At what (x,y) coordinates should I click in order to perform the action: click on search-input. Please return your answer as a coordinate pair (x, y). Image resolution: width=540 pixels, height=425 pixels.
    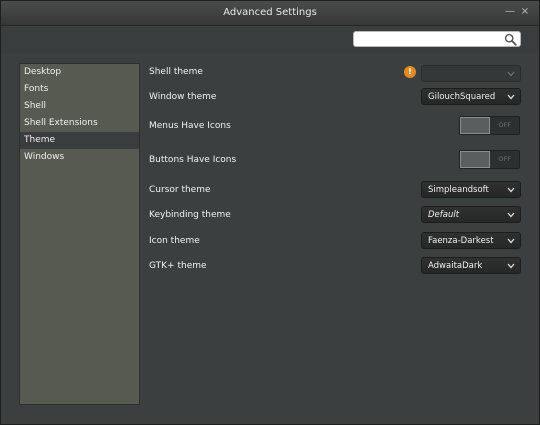
    Looking at the image, I should click on (427, 39).